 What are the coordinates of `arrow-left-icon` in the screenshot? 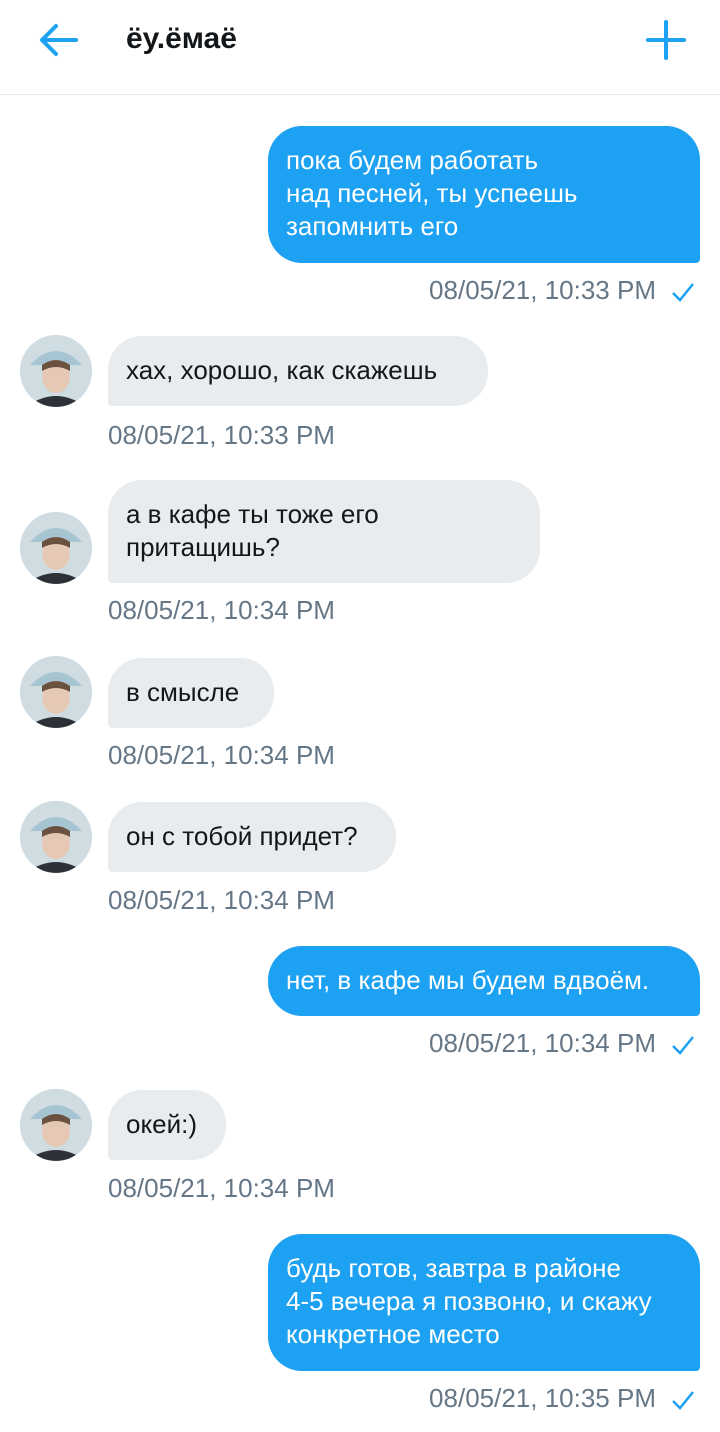 It's located at (58, 40).